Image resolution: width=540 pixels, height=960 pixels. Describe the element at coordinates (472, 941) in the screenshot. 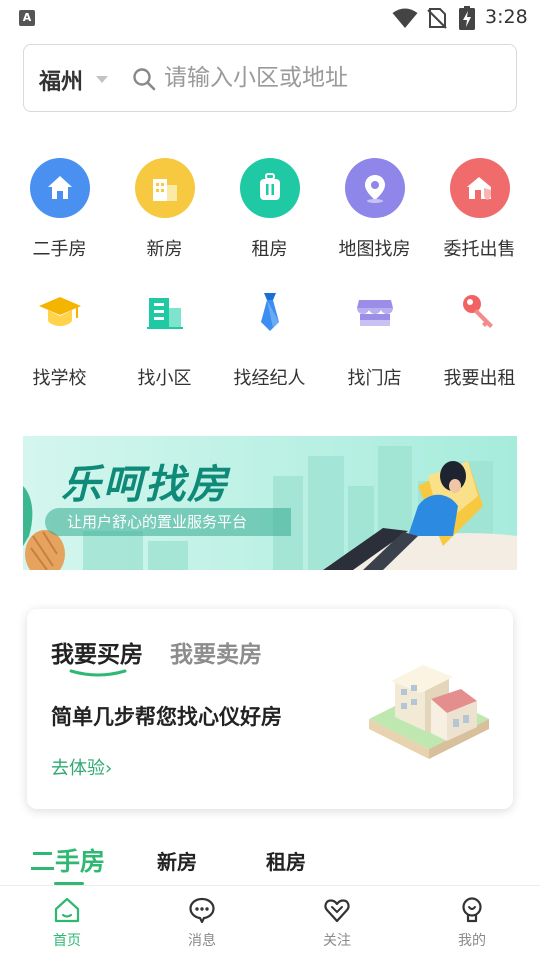

I see `nav-label: 我的` at that location.